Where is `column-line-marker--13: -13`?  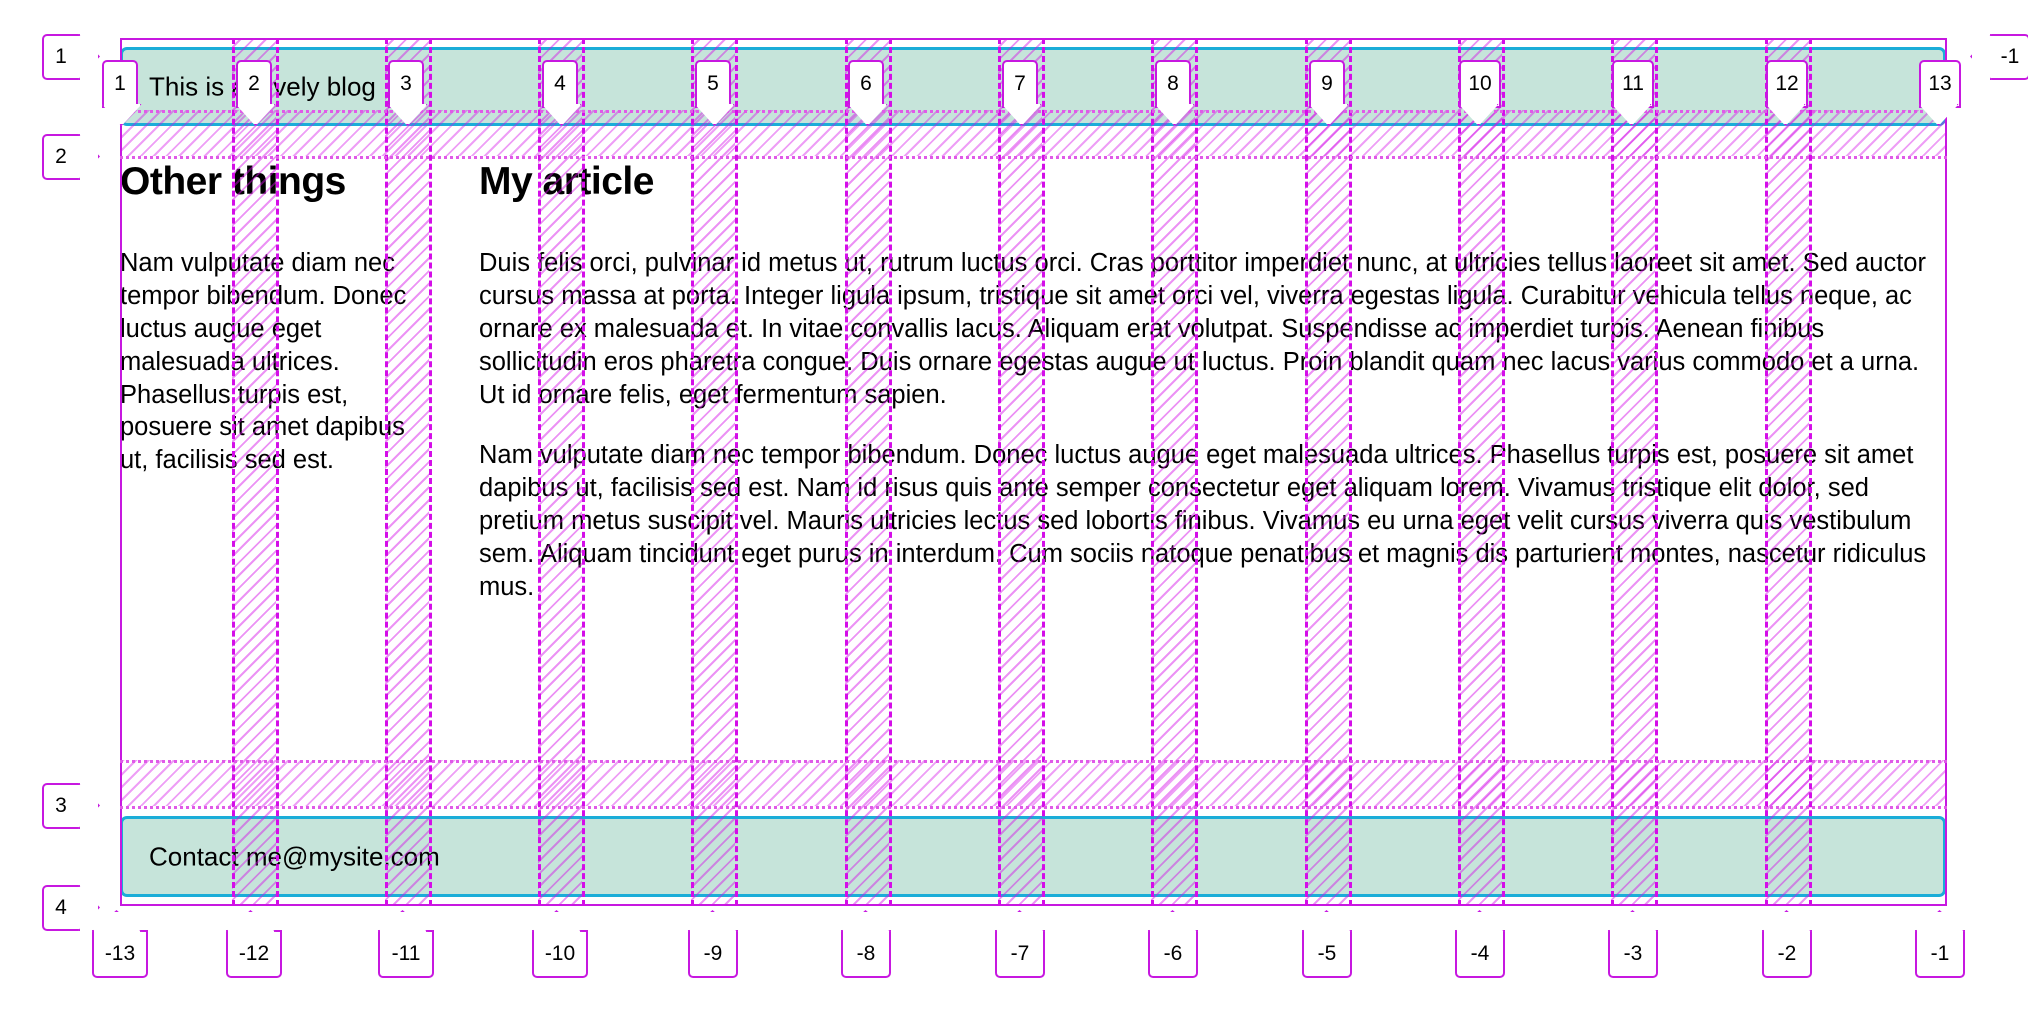 column-line-marker--13: -13 is located at coordinates (119, 944).